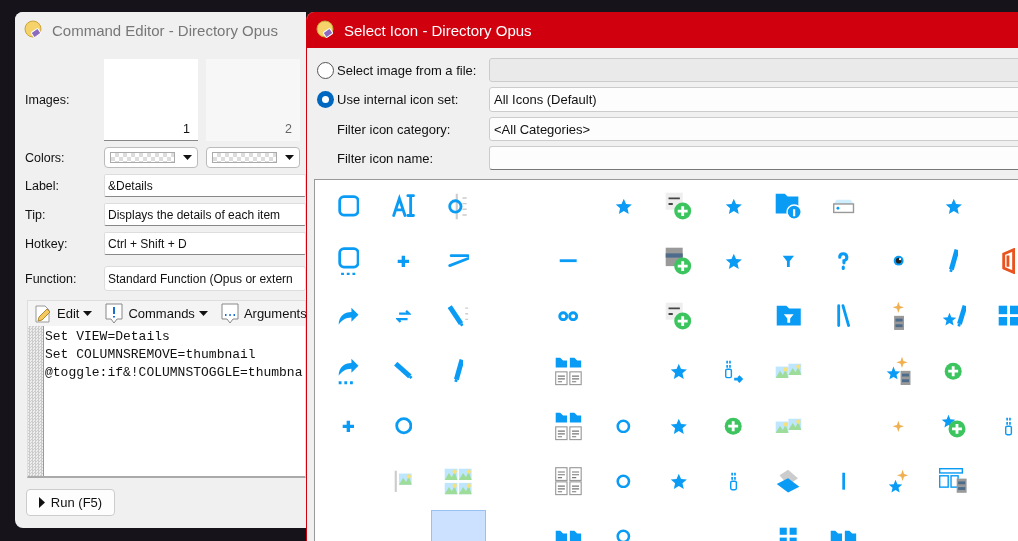 Image resolution: width=1018 pixels, height=541 pixels. I want to click on input-field: Ctrl + Shift + D, so click(205, 243).